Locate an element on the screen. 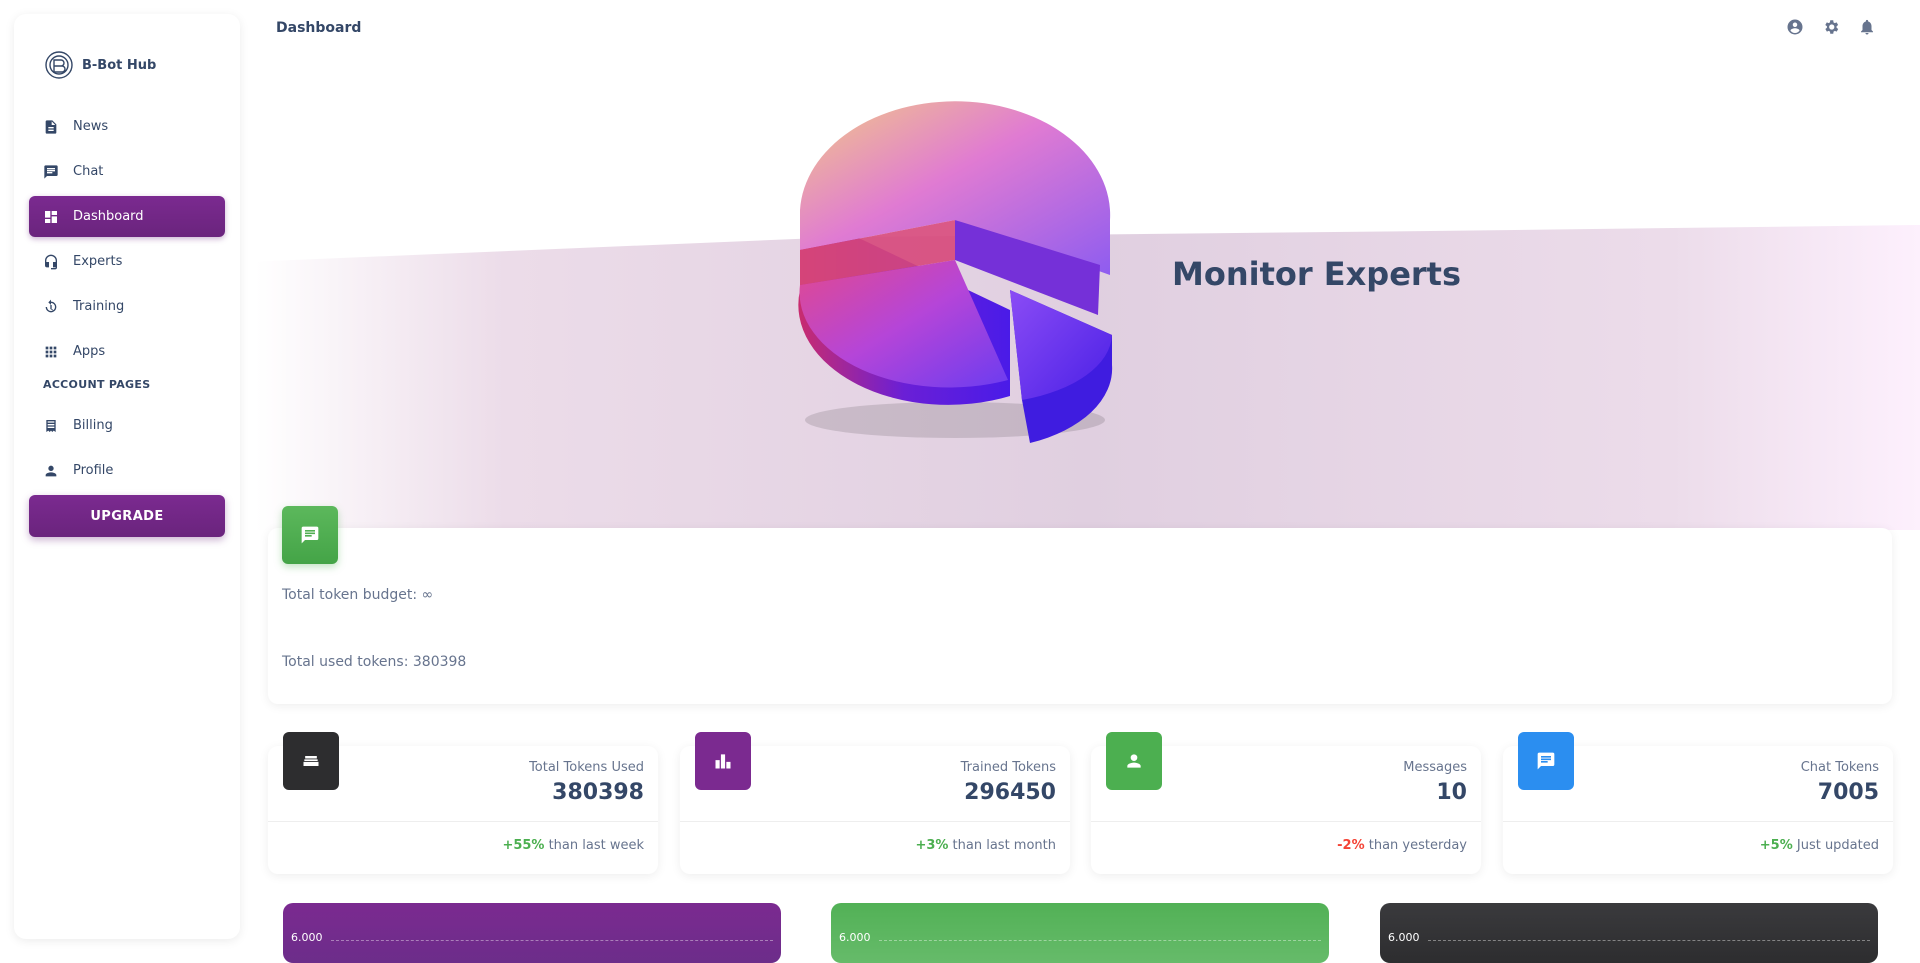 The image size is (1920, 963). stat-label: Chat Tokens is located at coordinates (1839, 767).